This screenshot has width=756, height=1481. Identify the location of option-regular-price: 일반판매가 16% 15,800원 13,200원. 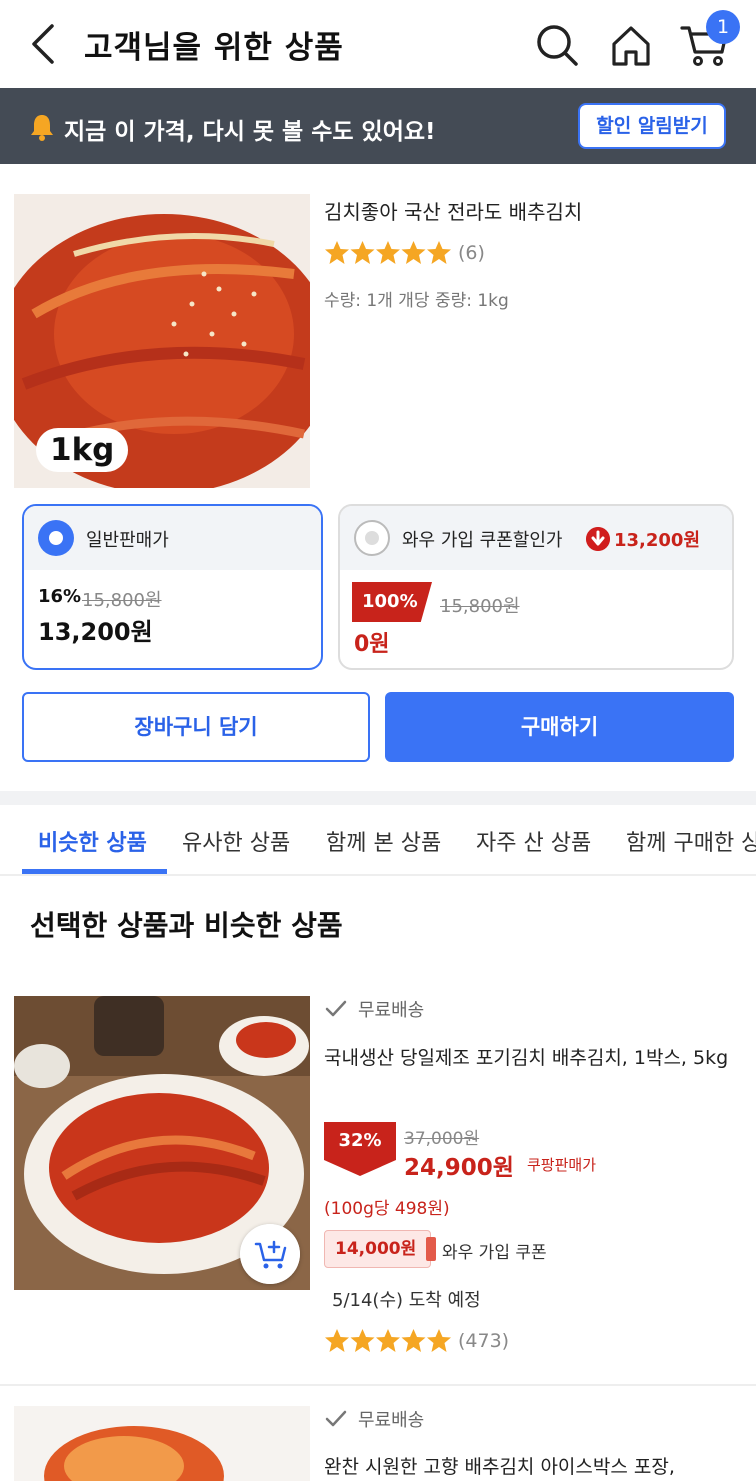
(172, 587).